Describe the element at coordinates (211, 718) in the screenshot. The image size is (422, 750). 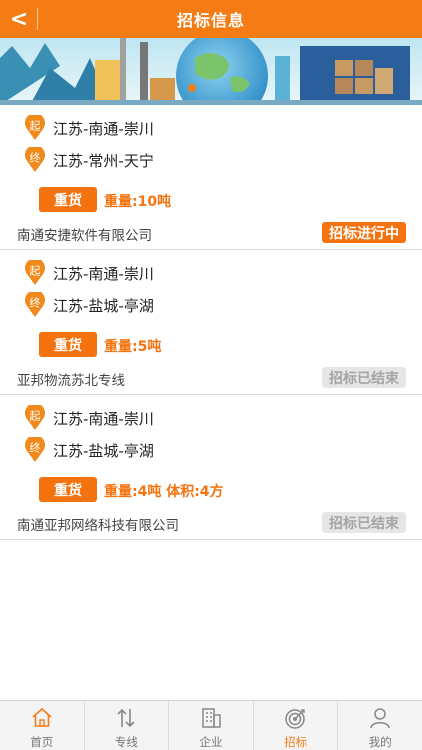
I see `building-icon` at that location.